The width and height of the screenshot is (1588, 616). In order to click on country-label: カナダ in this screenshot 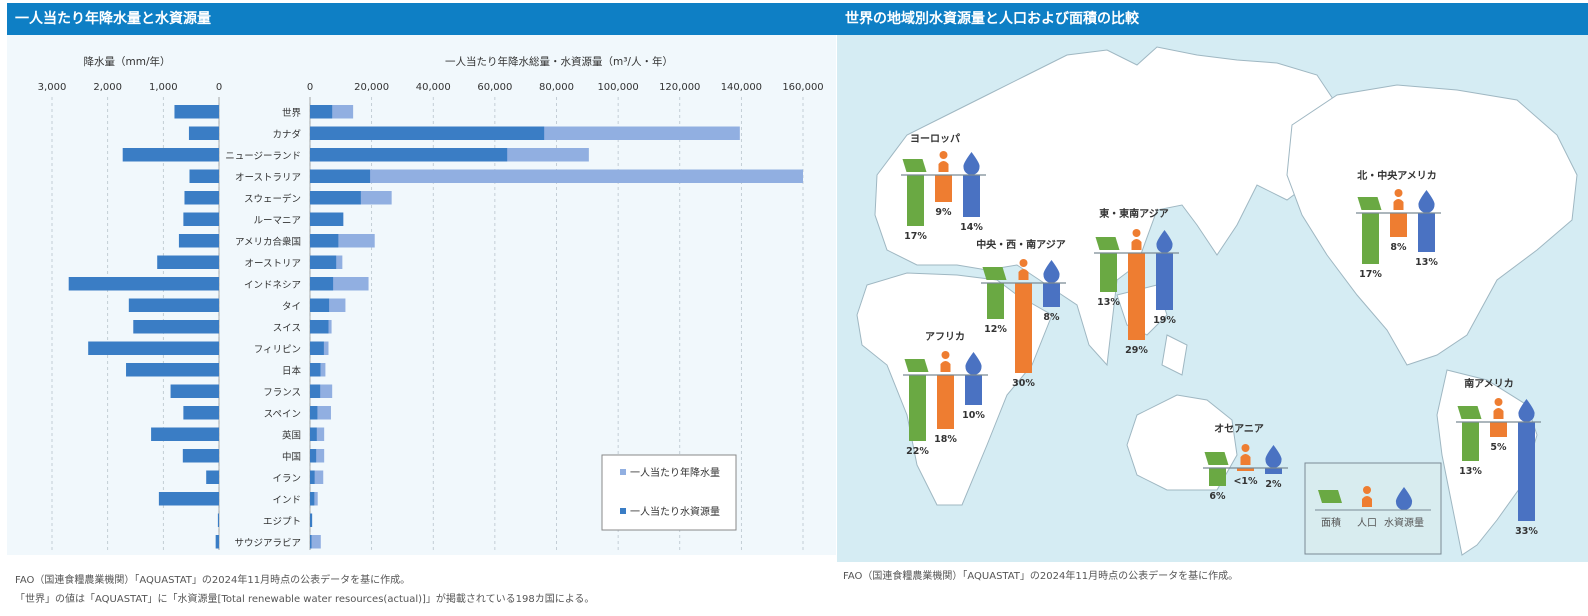, I will do `click(286, 134)`.